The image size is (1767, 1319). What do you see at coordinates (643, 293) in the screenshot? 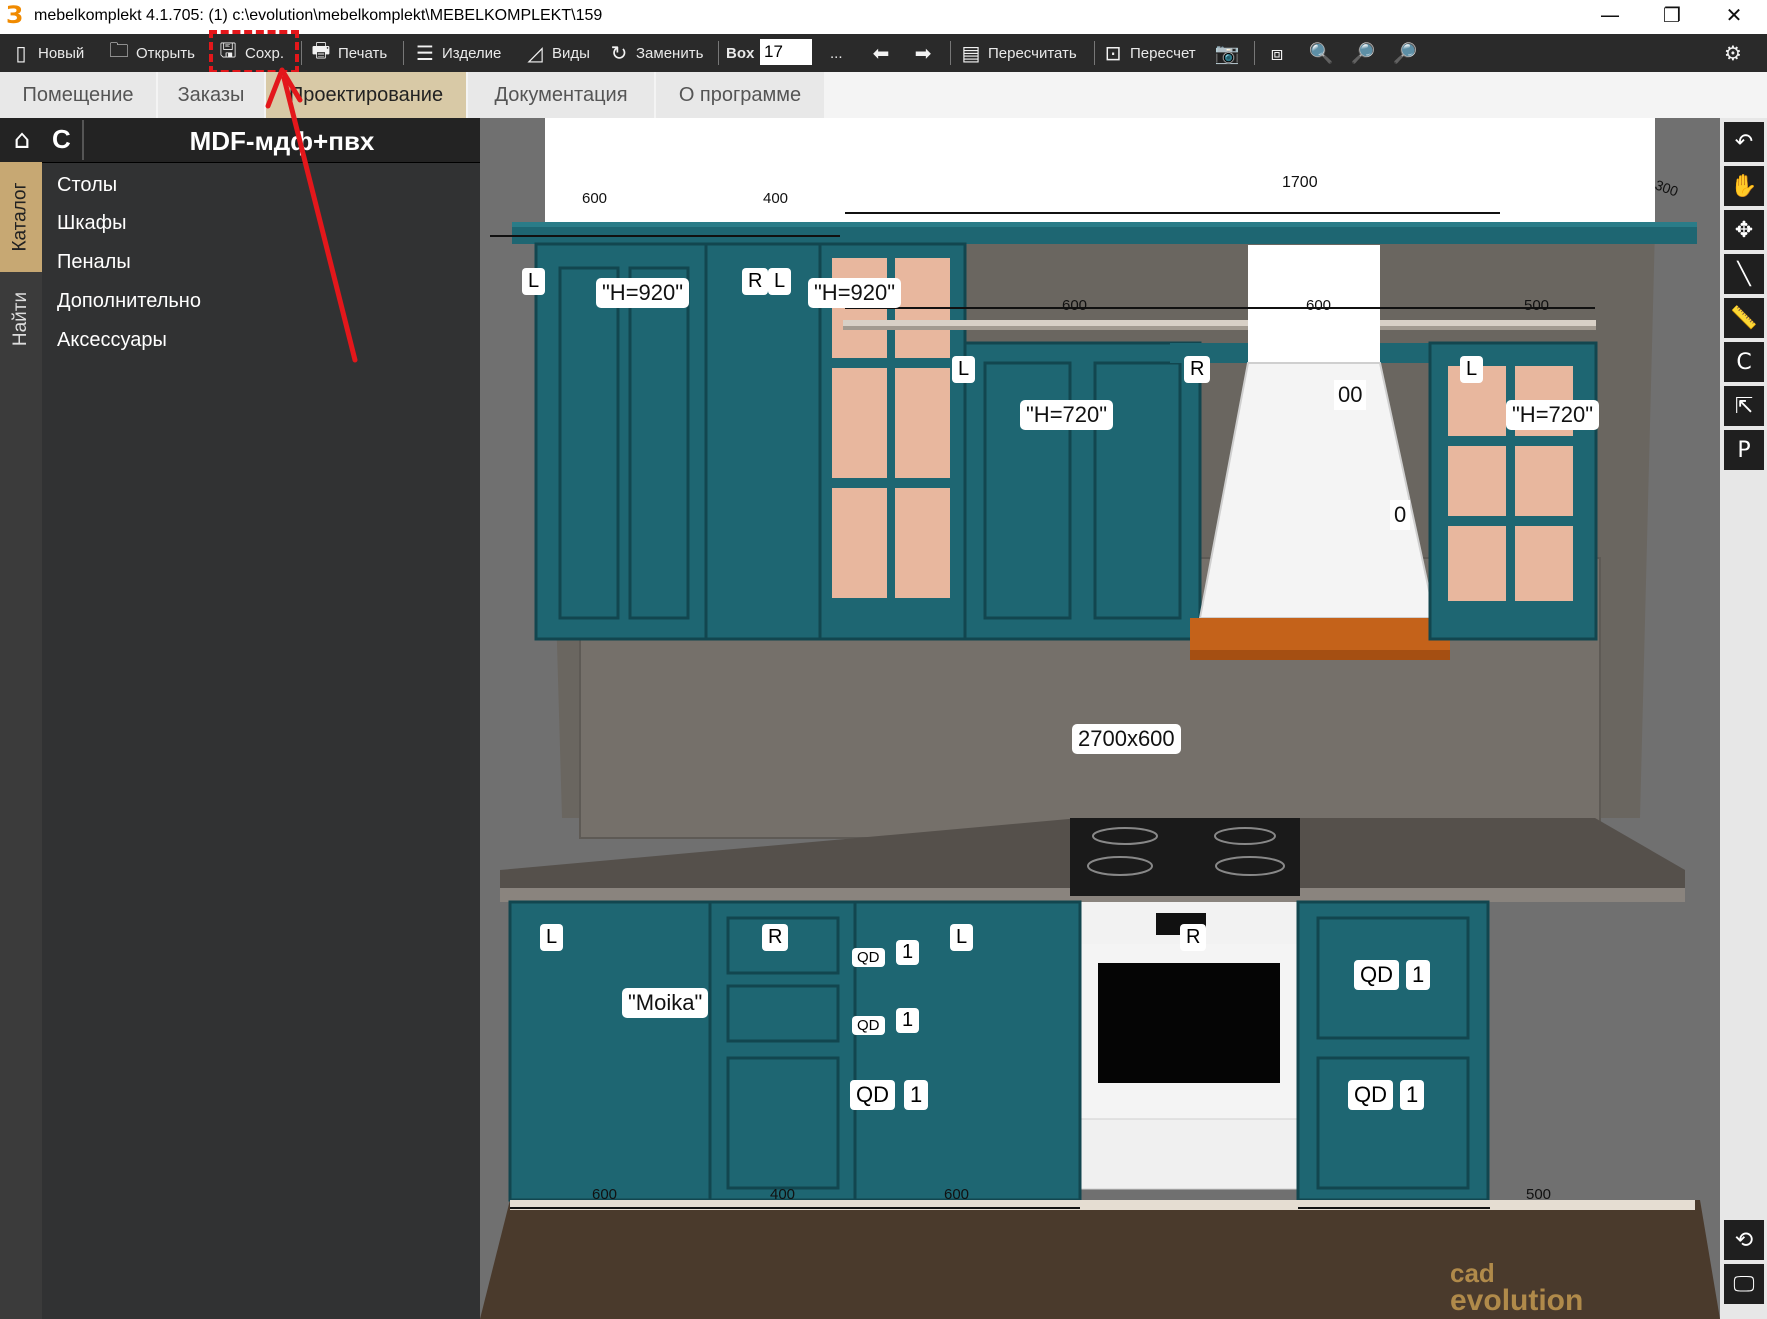
I see `label-h920-left: "H=920"` at bounding box center [643, 293].